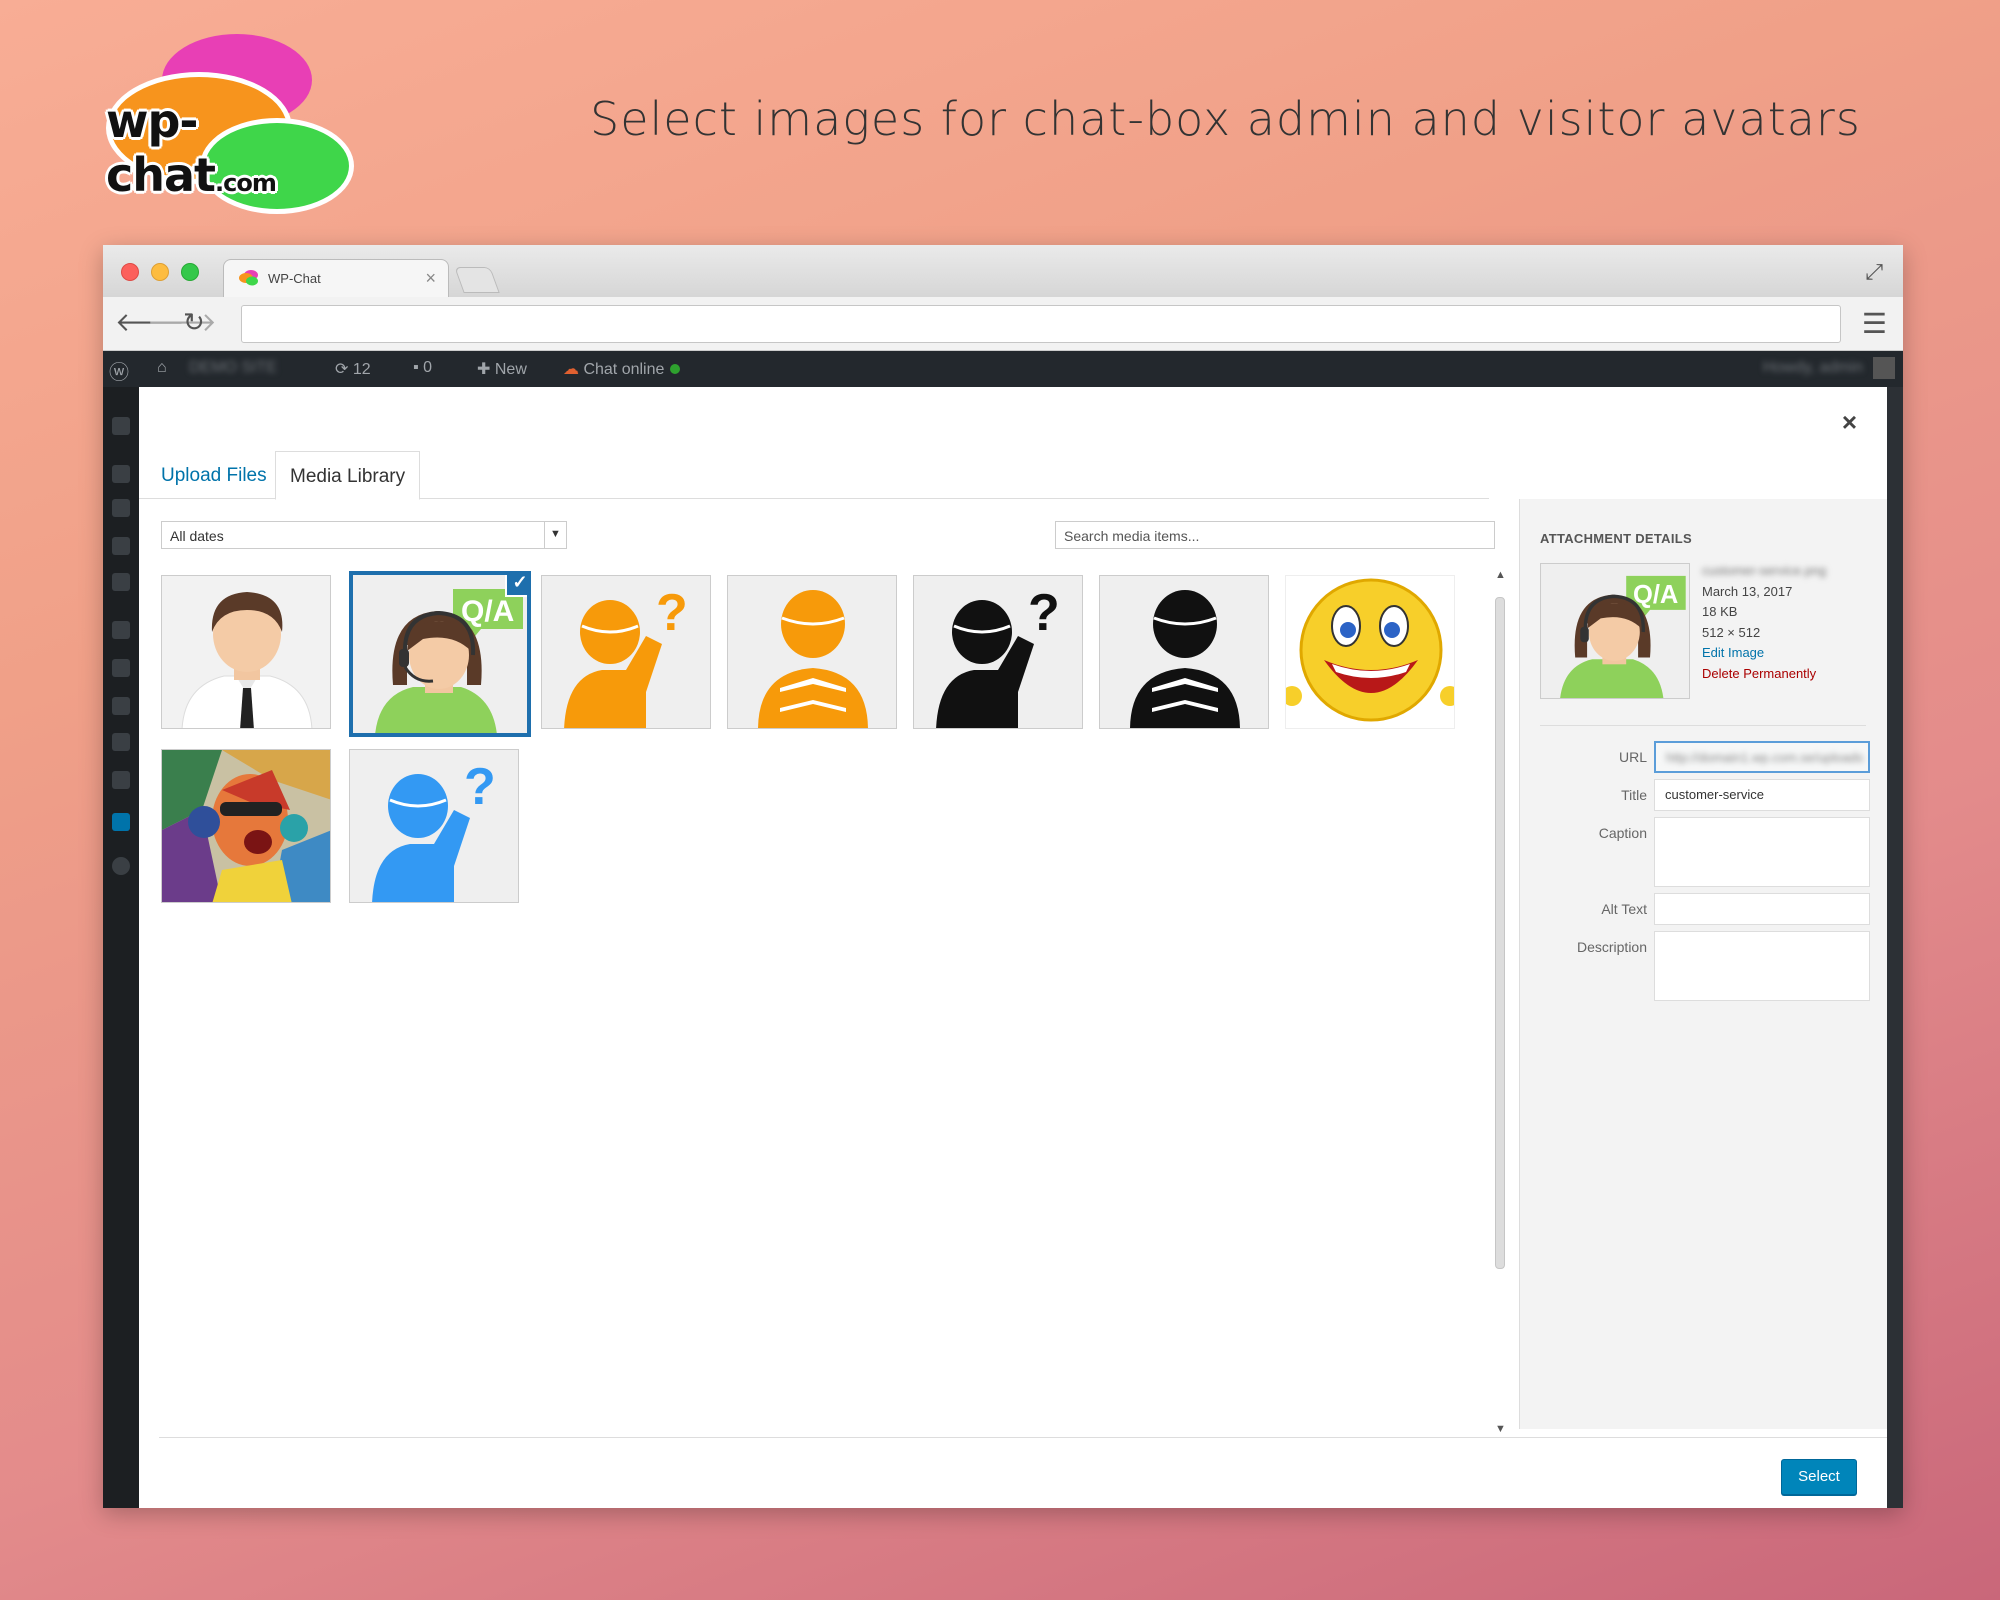  What do you see at coordinates (121, 546) in the screenshot?
I see `pages-icon` at bounding box center [121, 546].